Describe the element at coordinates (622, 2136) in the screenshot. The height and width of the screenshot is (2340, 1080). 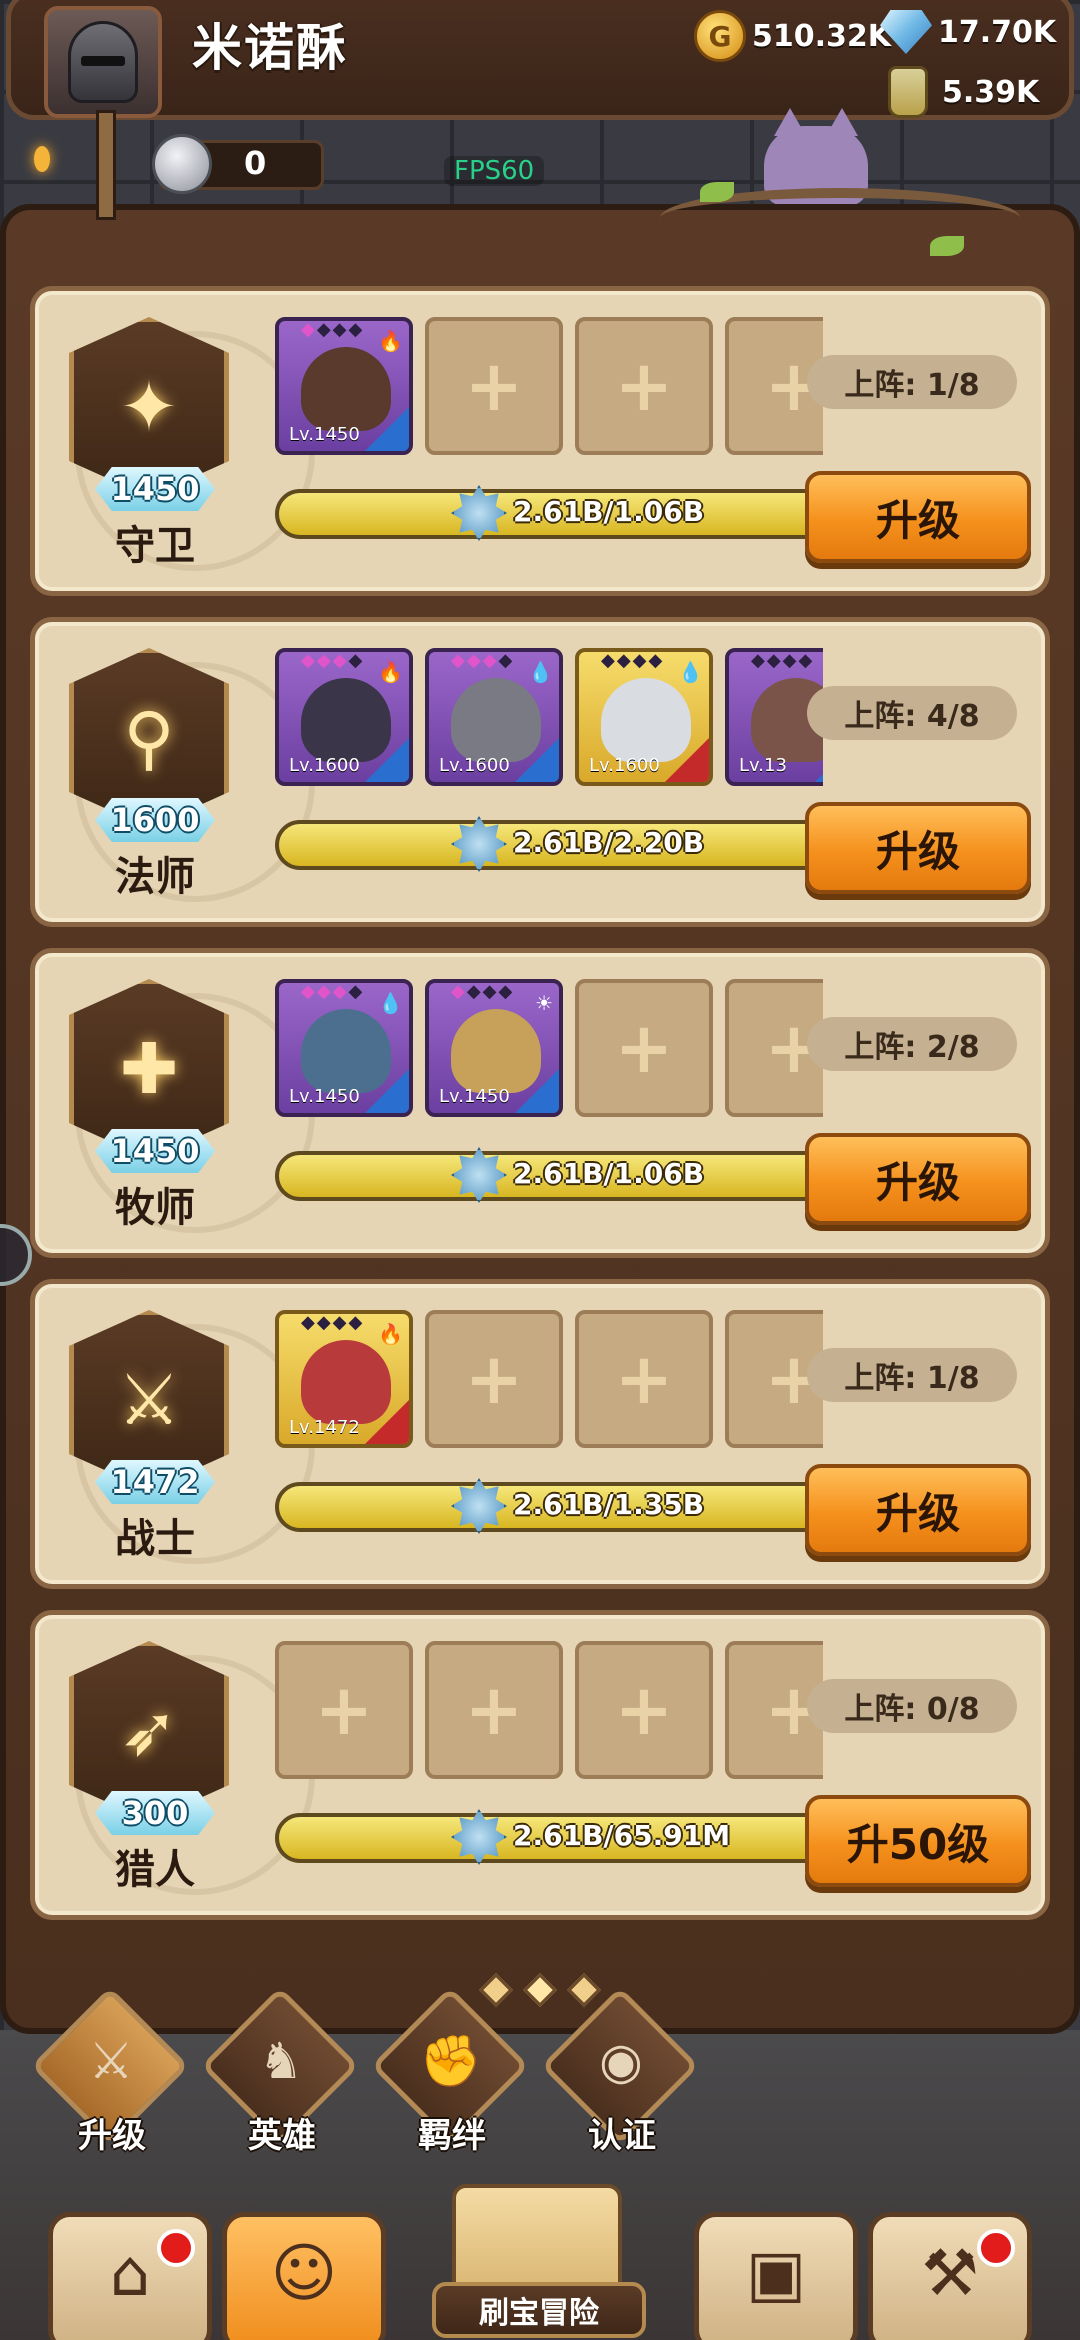
I see `subnav-label: 认证` at that location.